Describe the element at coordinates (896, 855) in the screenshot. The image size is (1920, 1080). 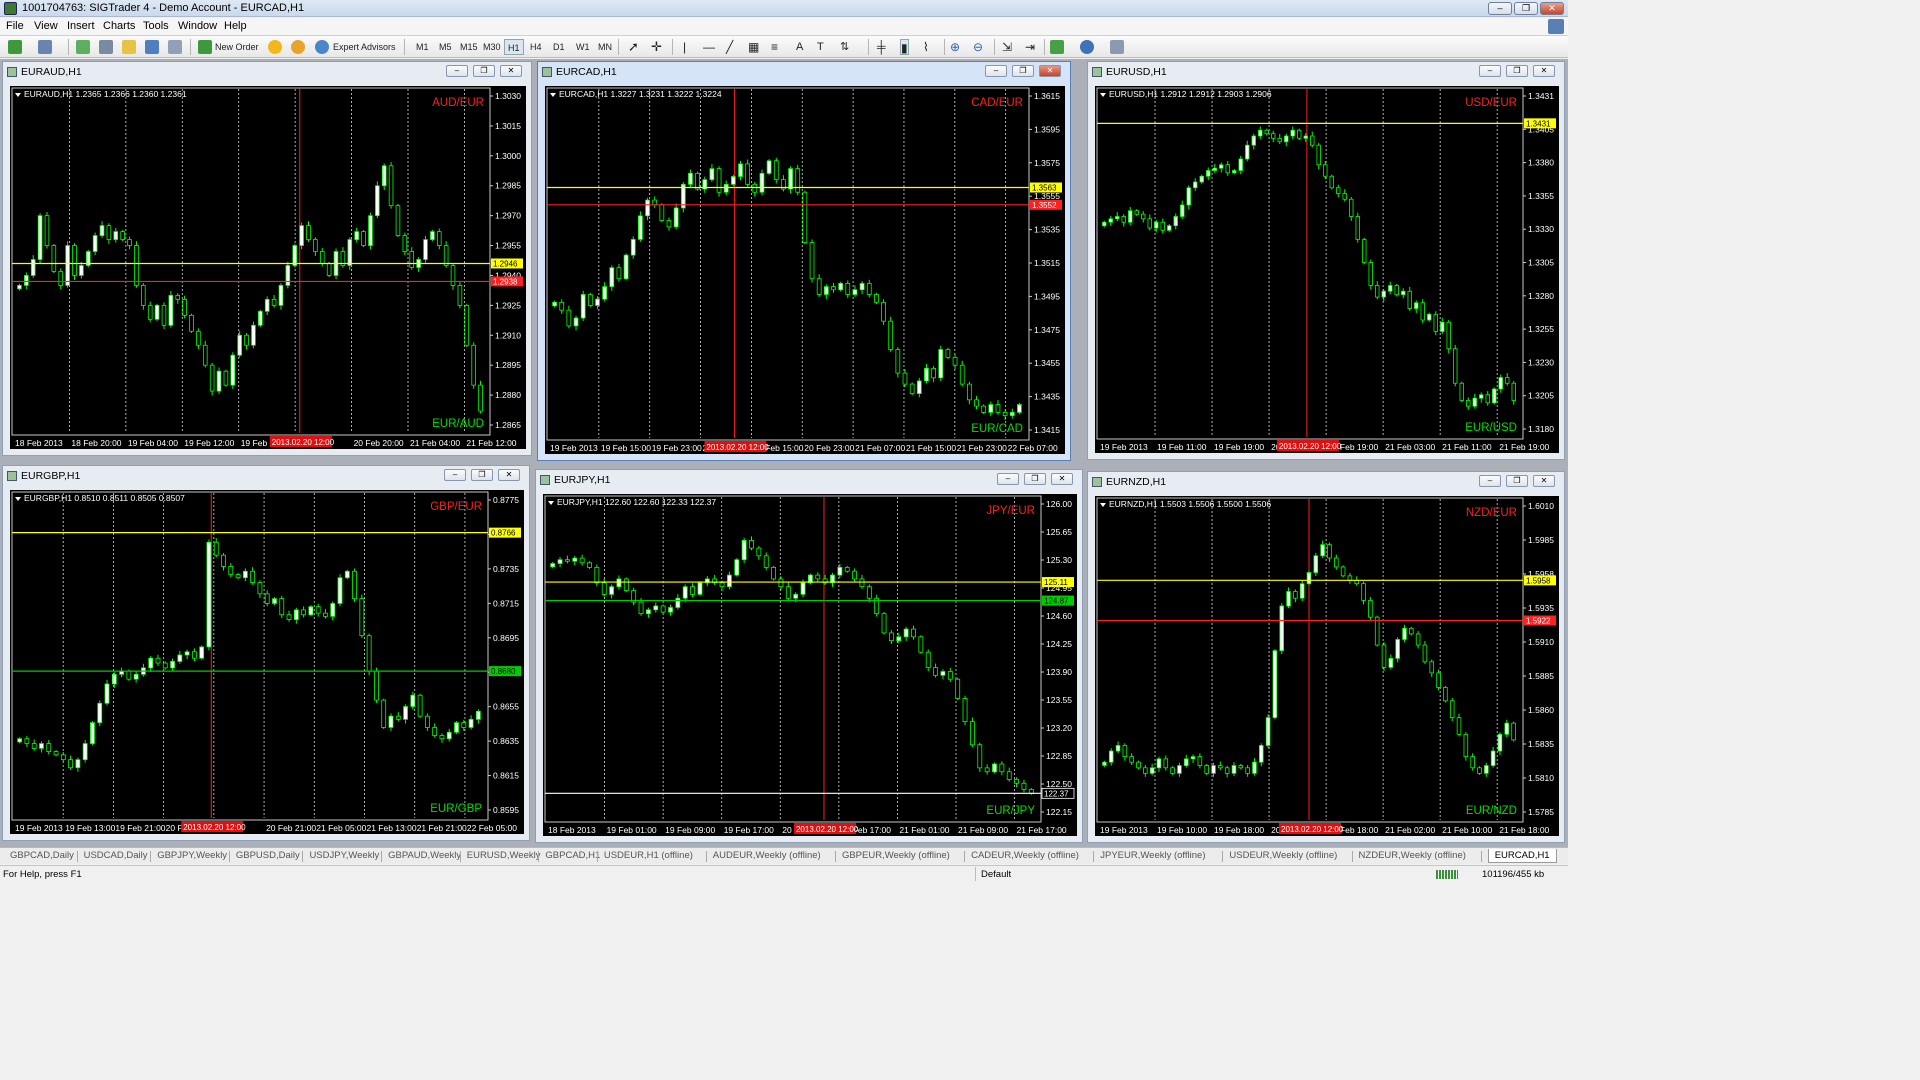
I see `chart-tab: GBPEUR,Weekly (offline)` at that location.